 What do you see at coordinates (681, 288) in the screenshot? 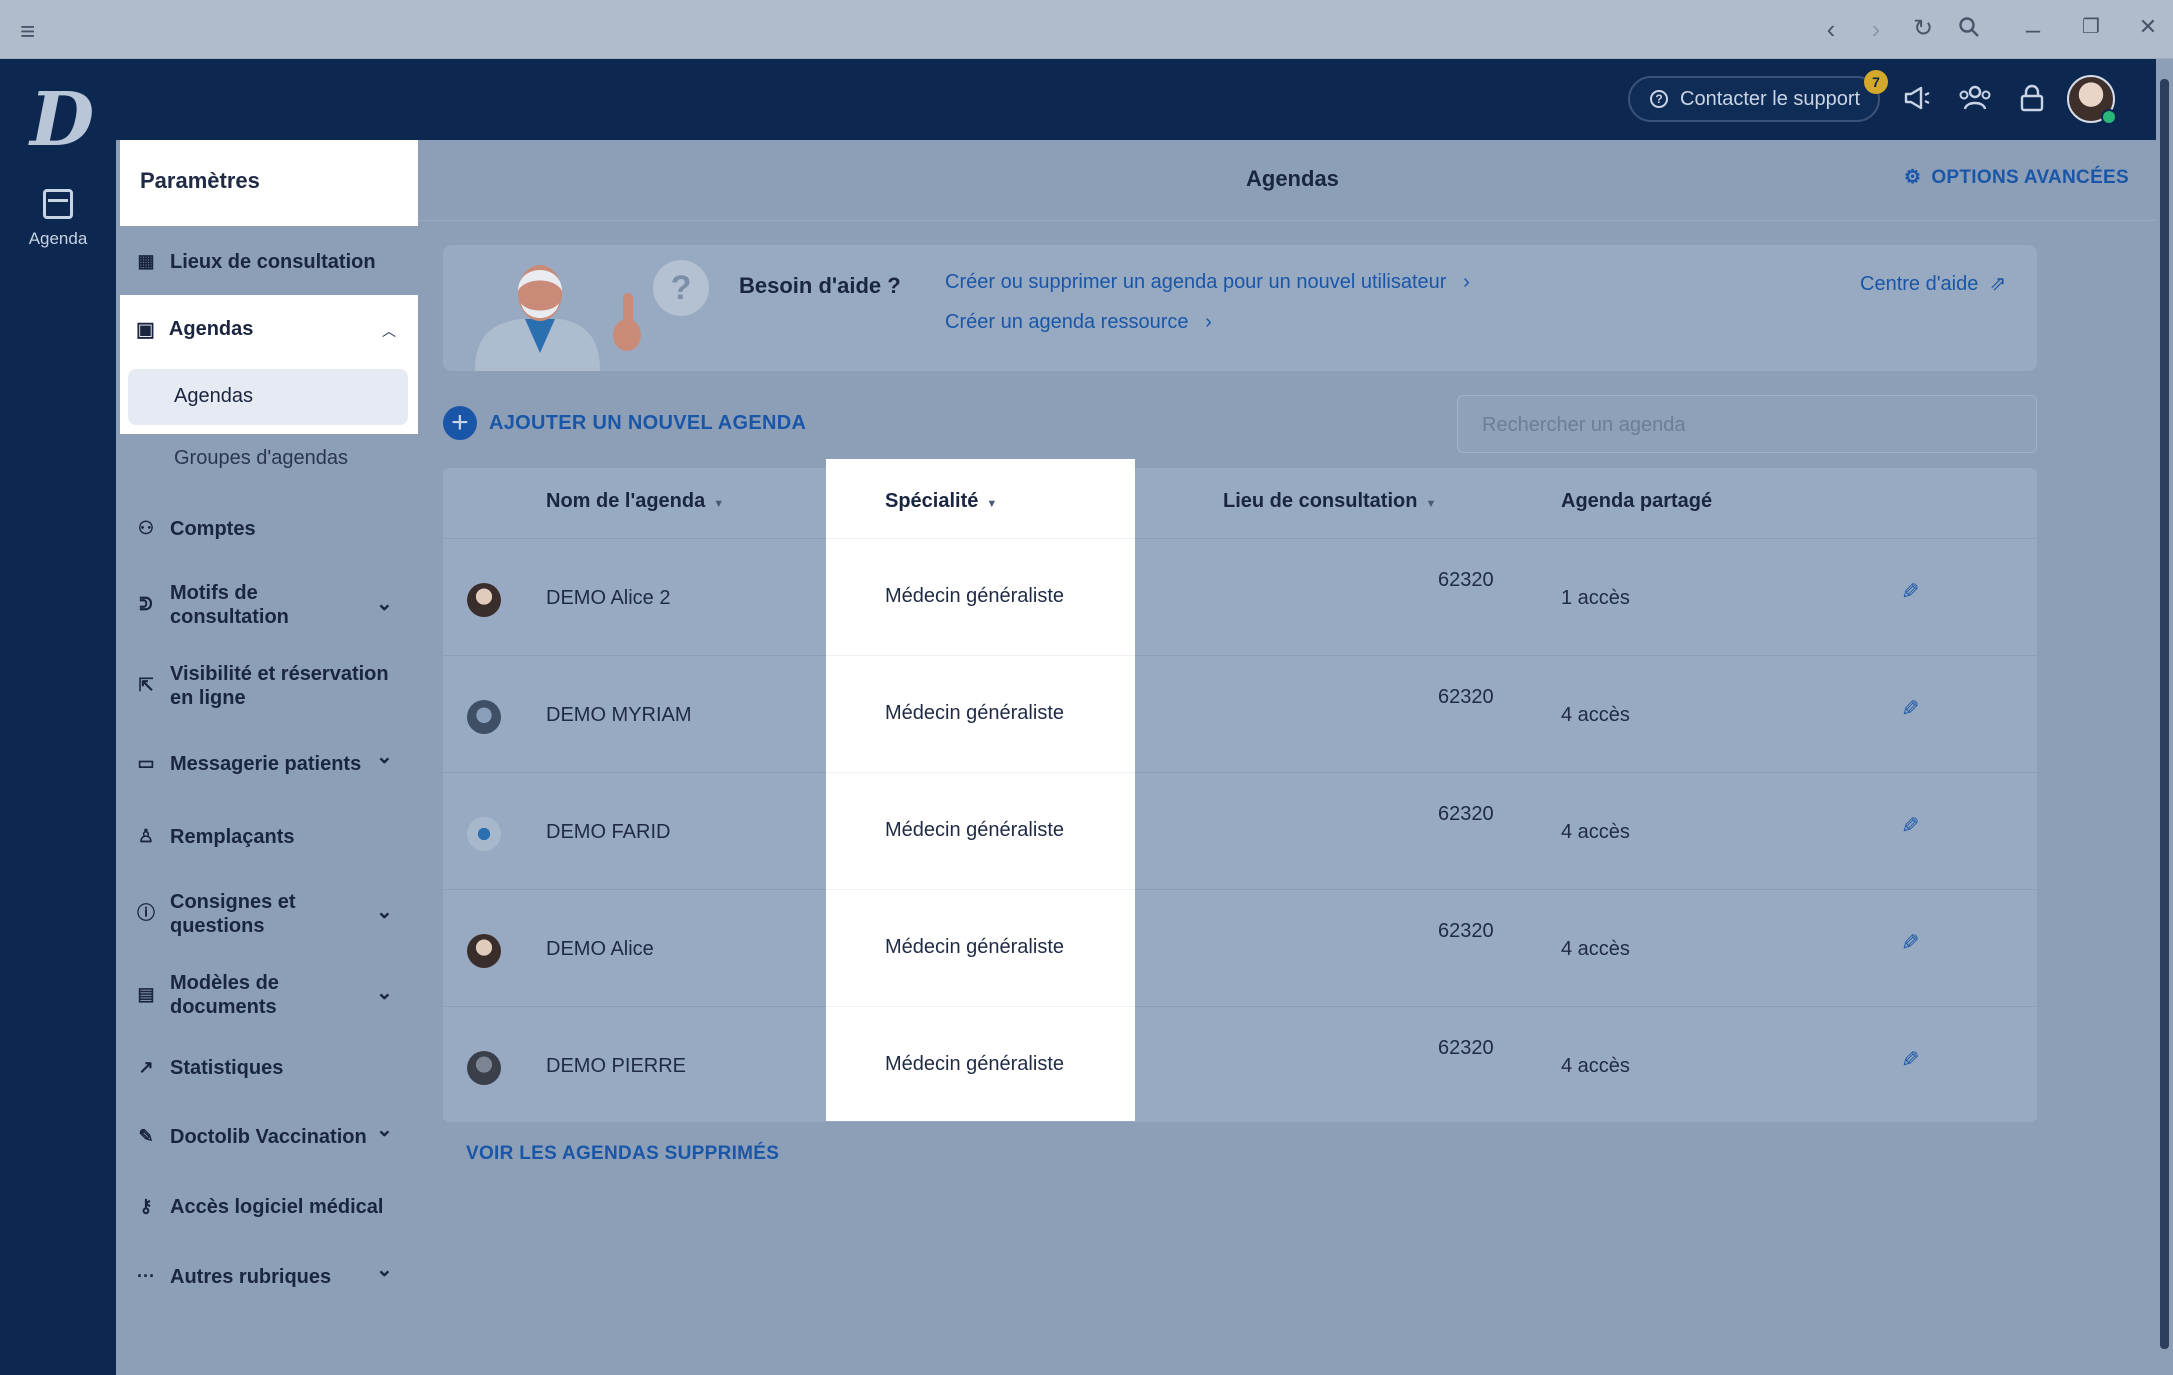
I see `question-bubble-icon: ?` at bounding box center [681, 288].